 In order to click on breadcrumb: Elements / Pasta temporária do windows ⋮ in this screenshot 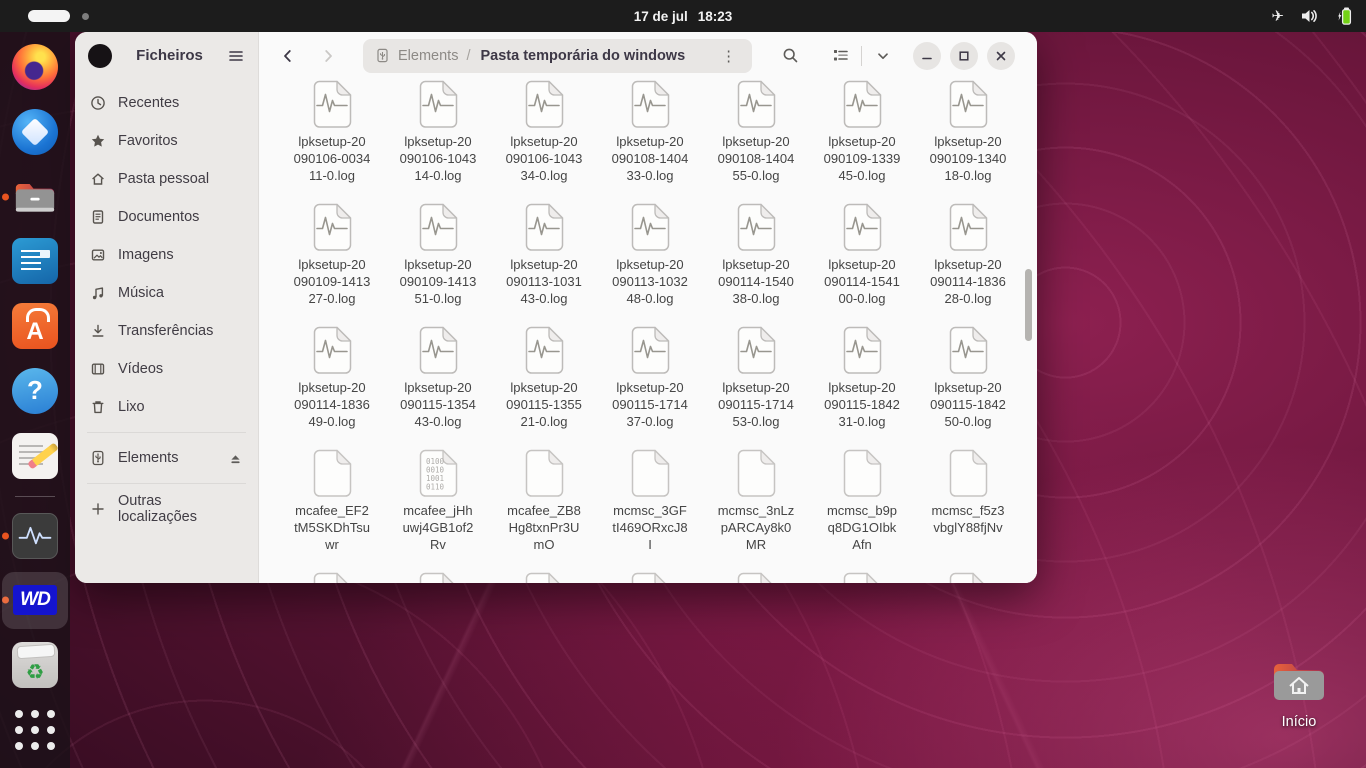, I will do `click(558, 55)`.